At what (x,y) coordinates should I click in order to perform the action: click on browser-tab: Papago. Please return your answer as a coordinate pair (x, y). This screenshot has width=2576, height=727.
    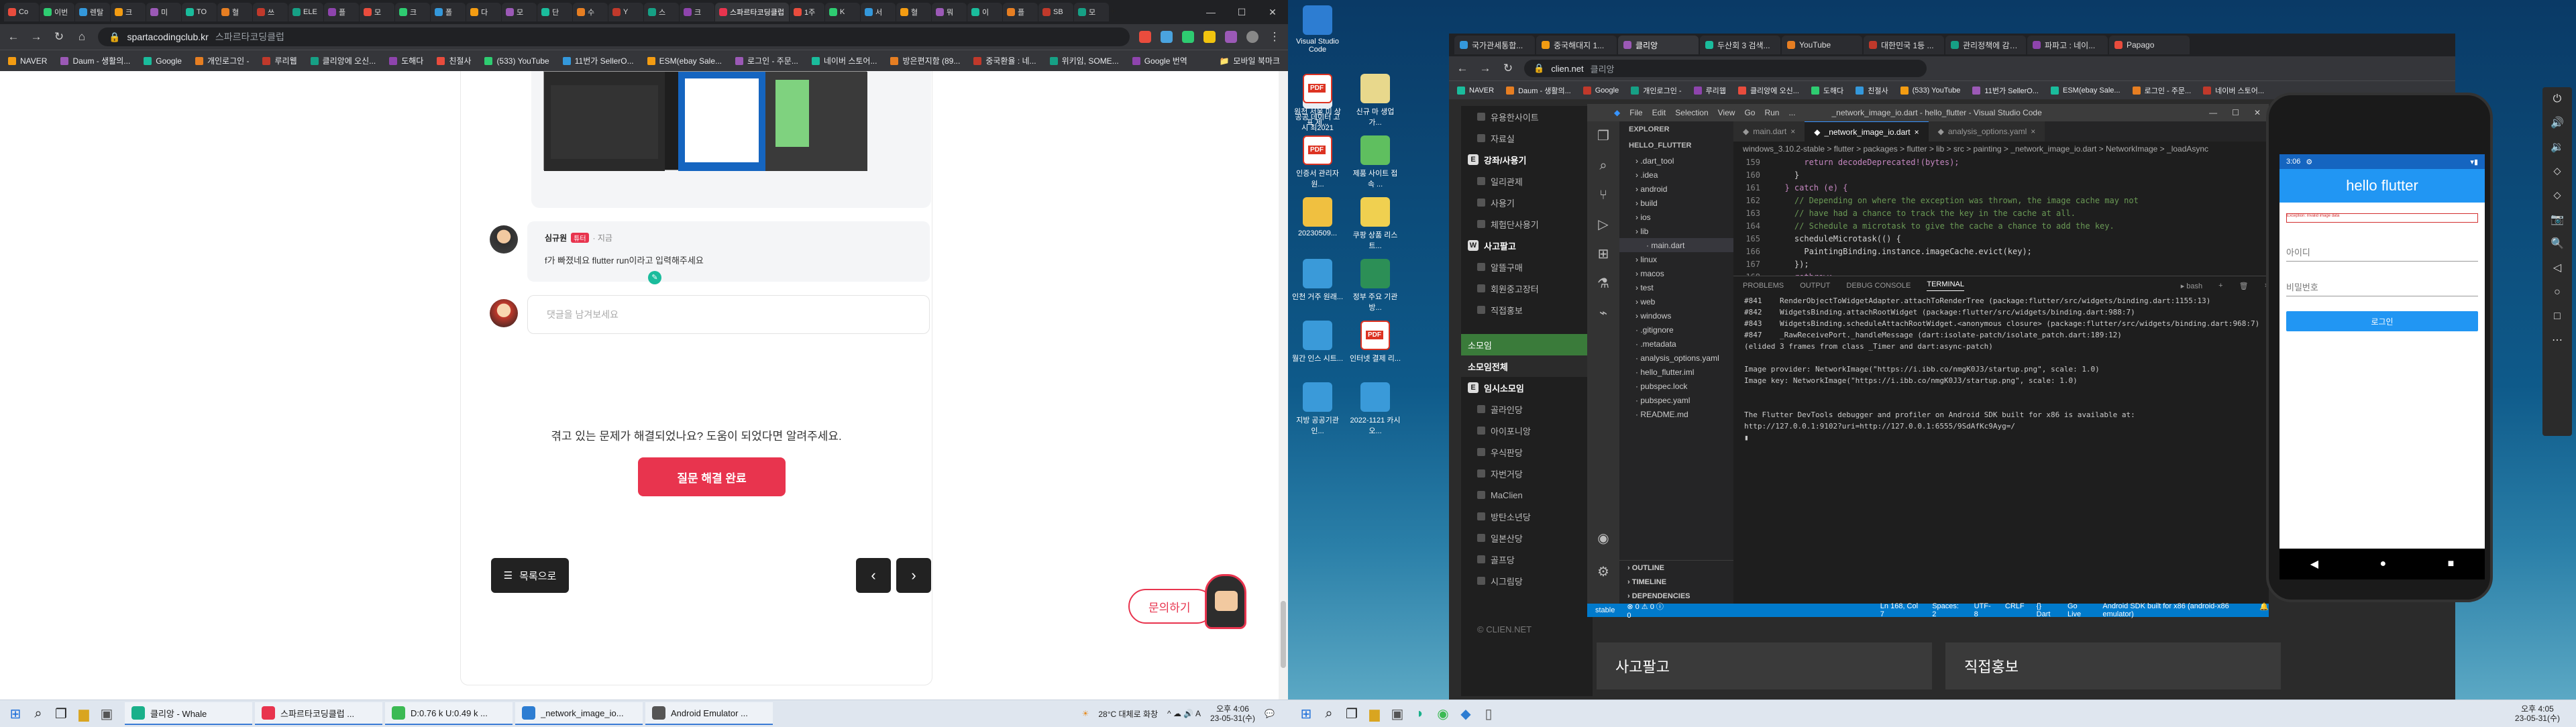
    Looking at the image, I should click on (2149, 45).